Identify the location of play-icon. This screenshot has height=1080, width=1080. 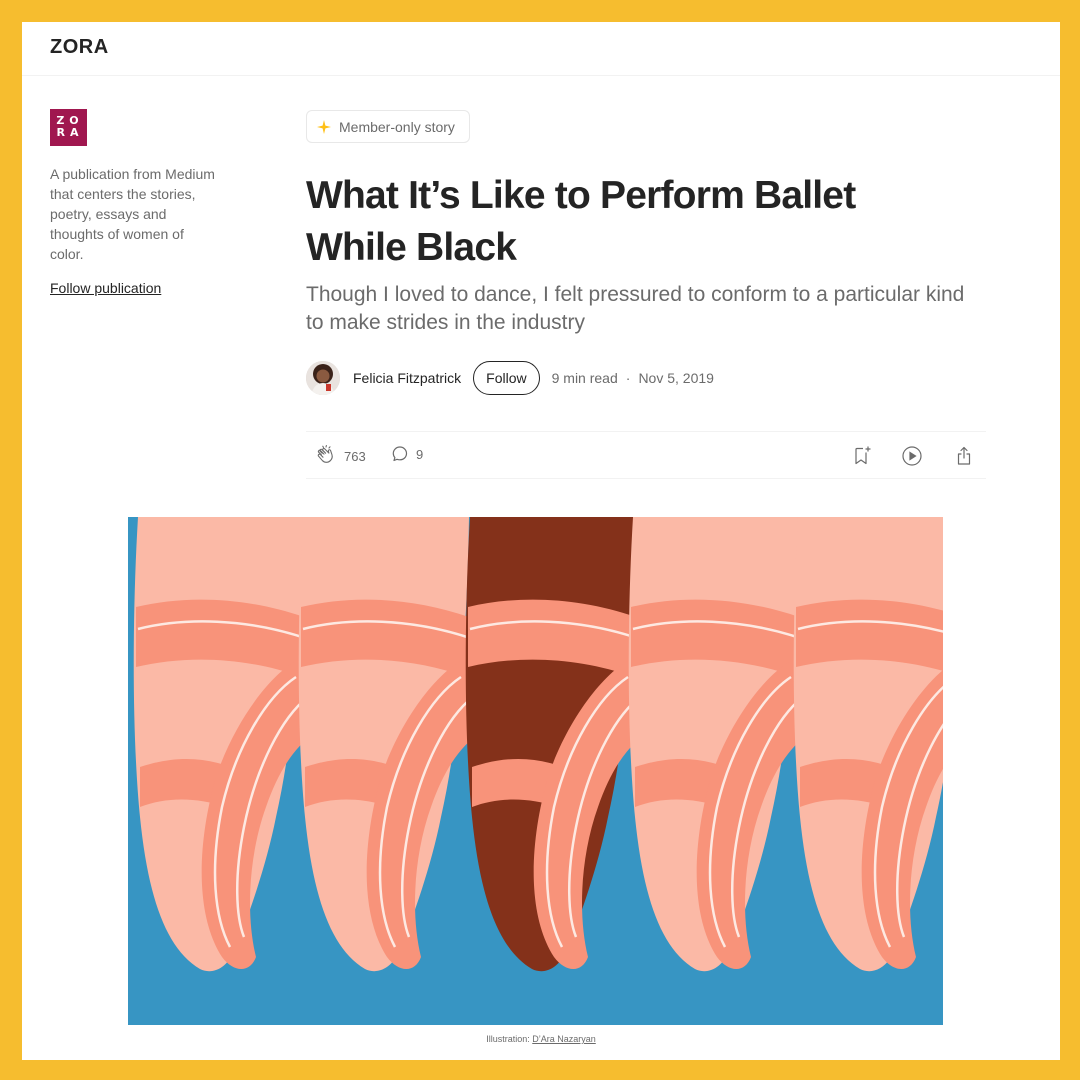
(912, 456).